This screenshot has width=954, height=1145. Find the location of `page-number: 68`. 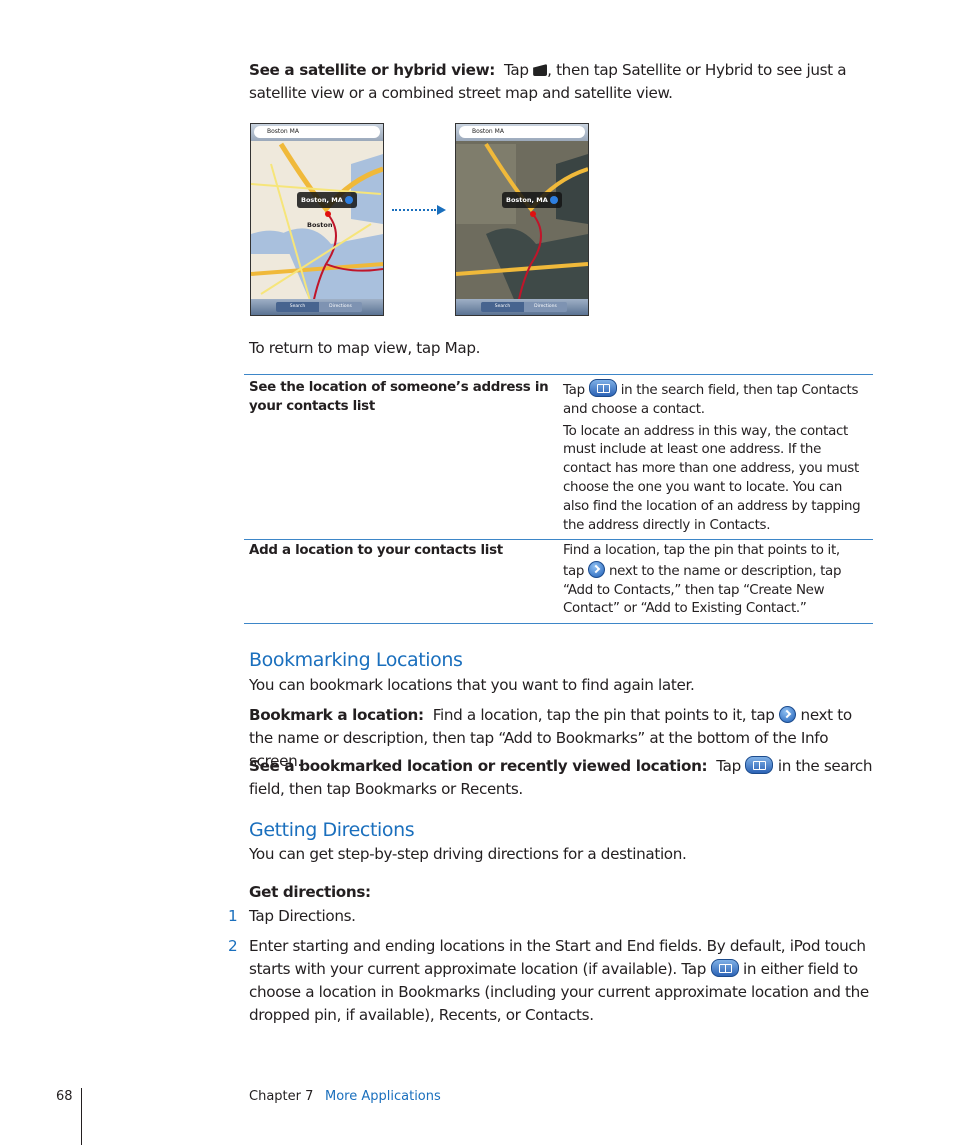

page-number: 68 is located at coordinates (64, 1096).